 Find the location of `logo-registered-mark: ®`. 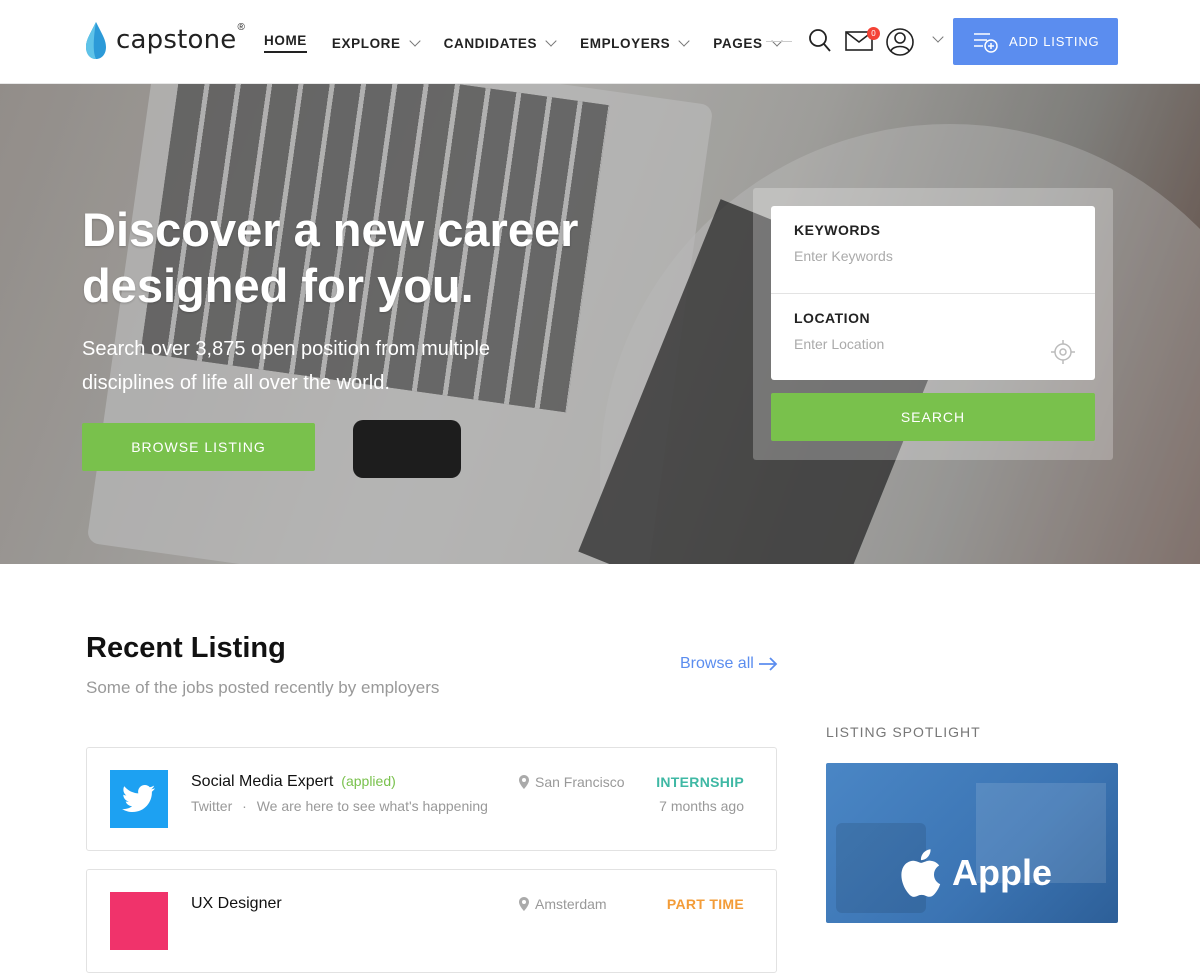

logo-registered-mark: ® is located at coordinates (241, 27).